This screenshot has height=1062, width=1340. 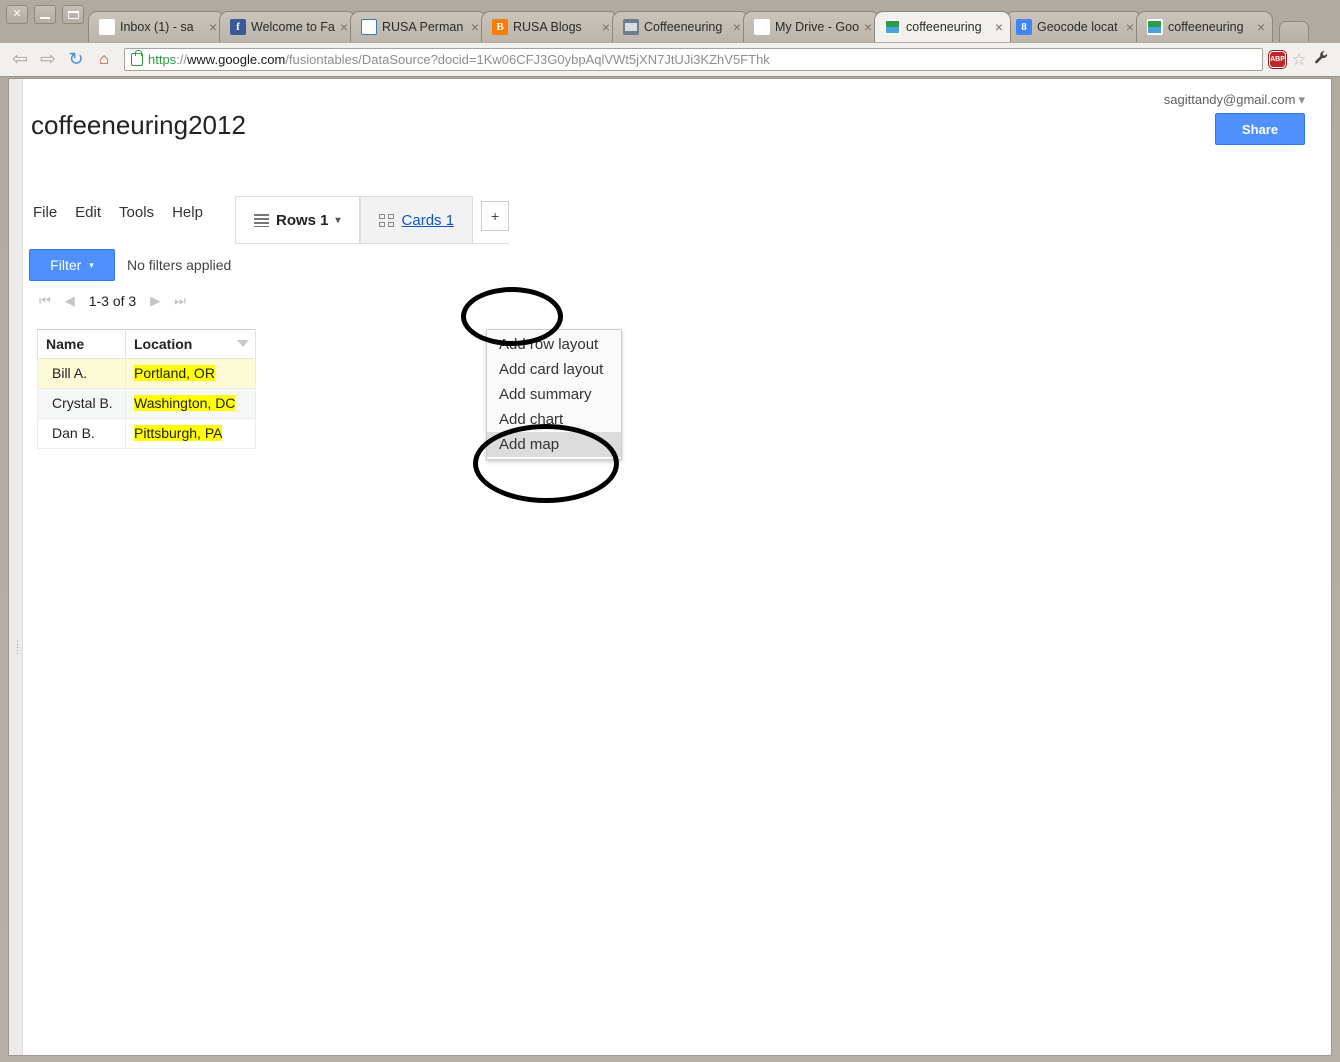 What do you see at coordinates (680, 26) in the screenshot?
I see `browser-tab: Coffeeneuring ×` at bounding box center [680, 26].